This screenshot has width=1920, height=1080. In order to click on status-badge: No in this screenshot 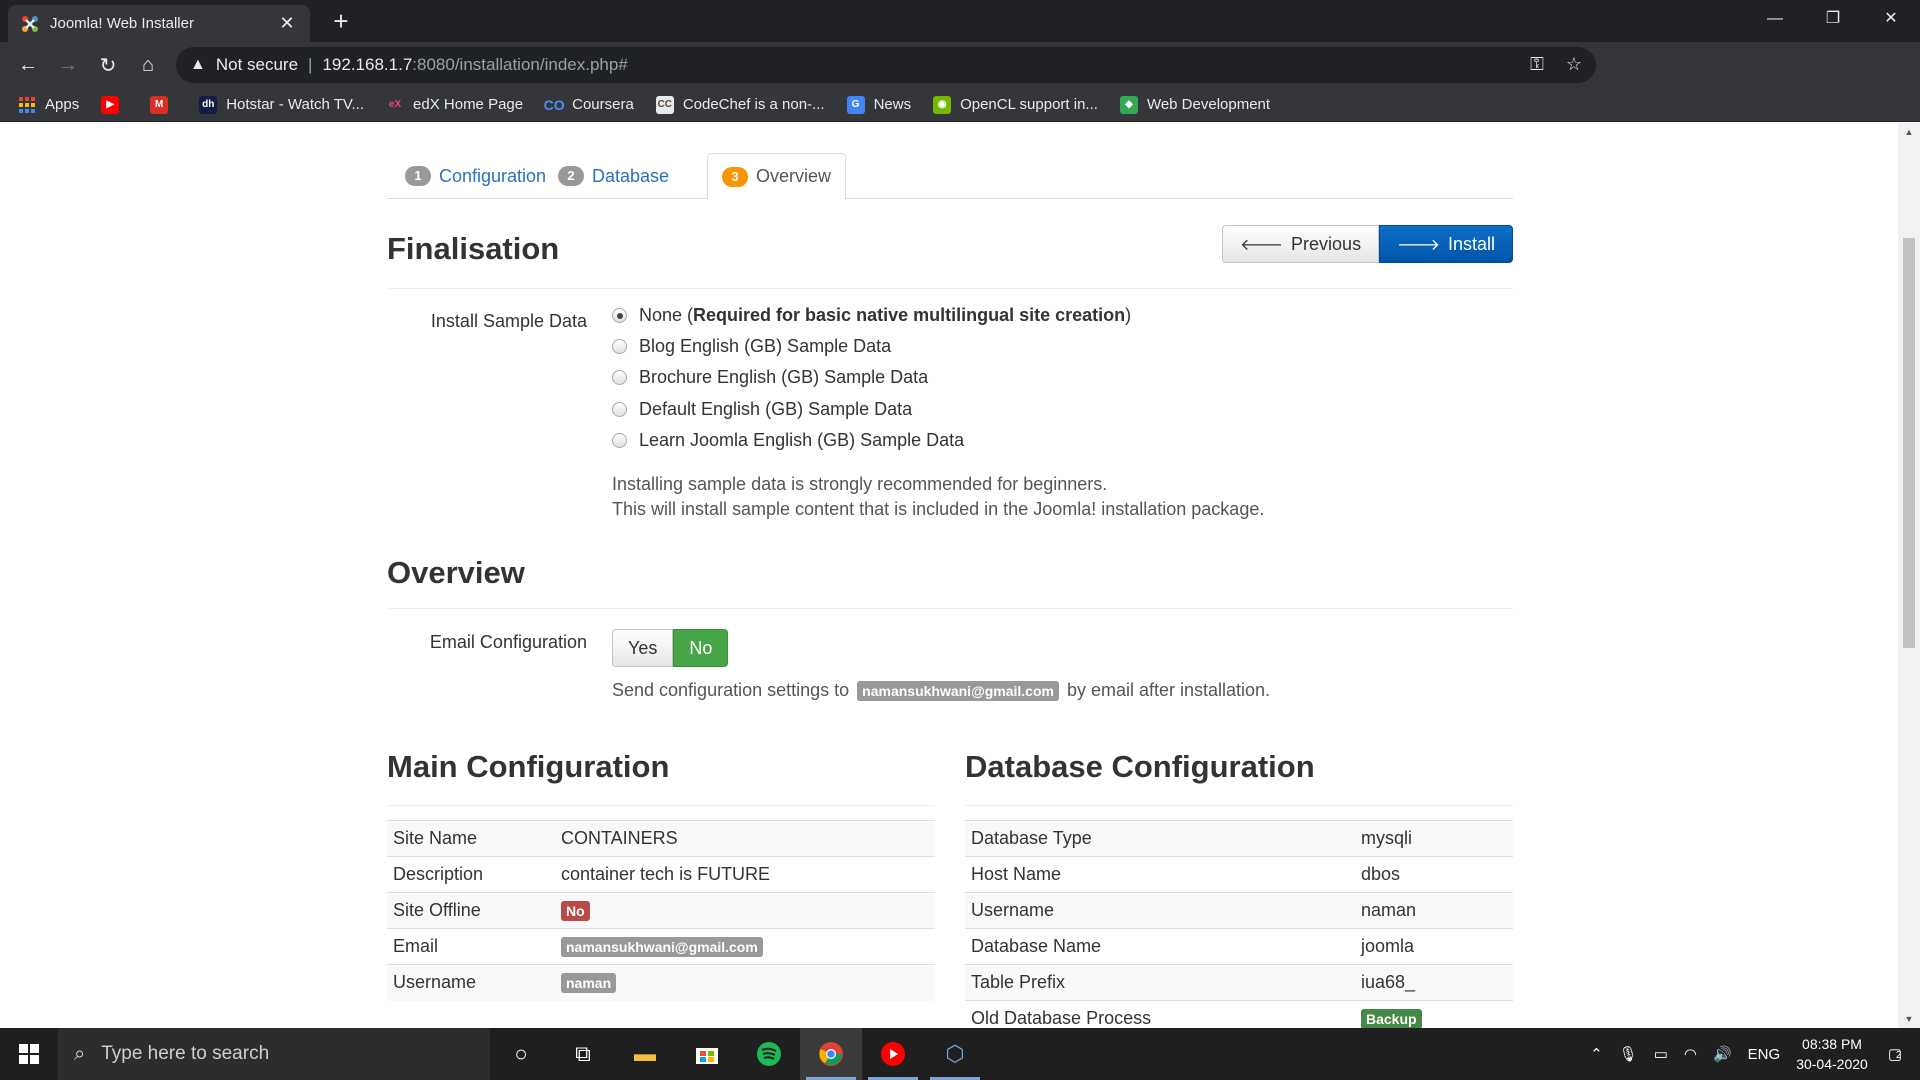, I will do `click(575, 911)`.